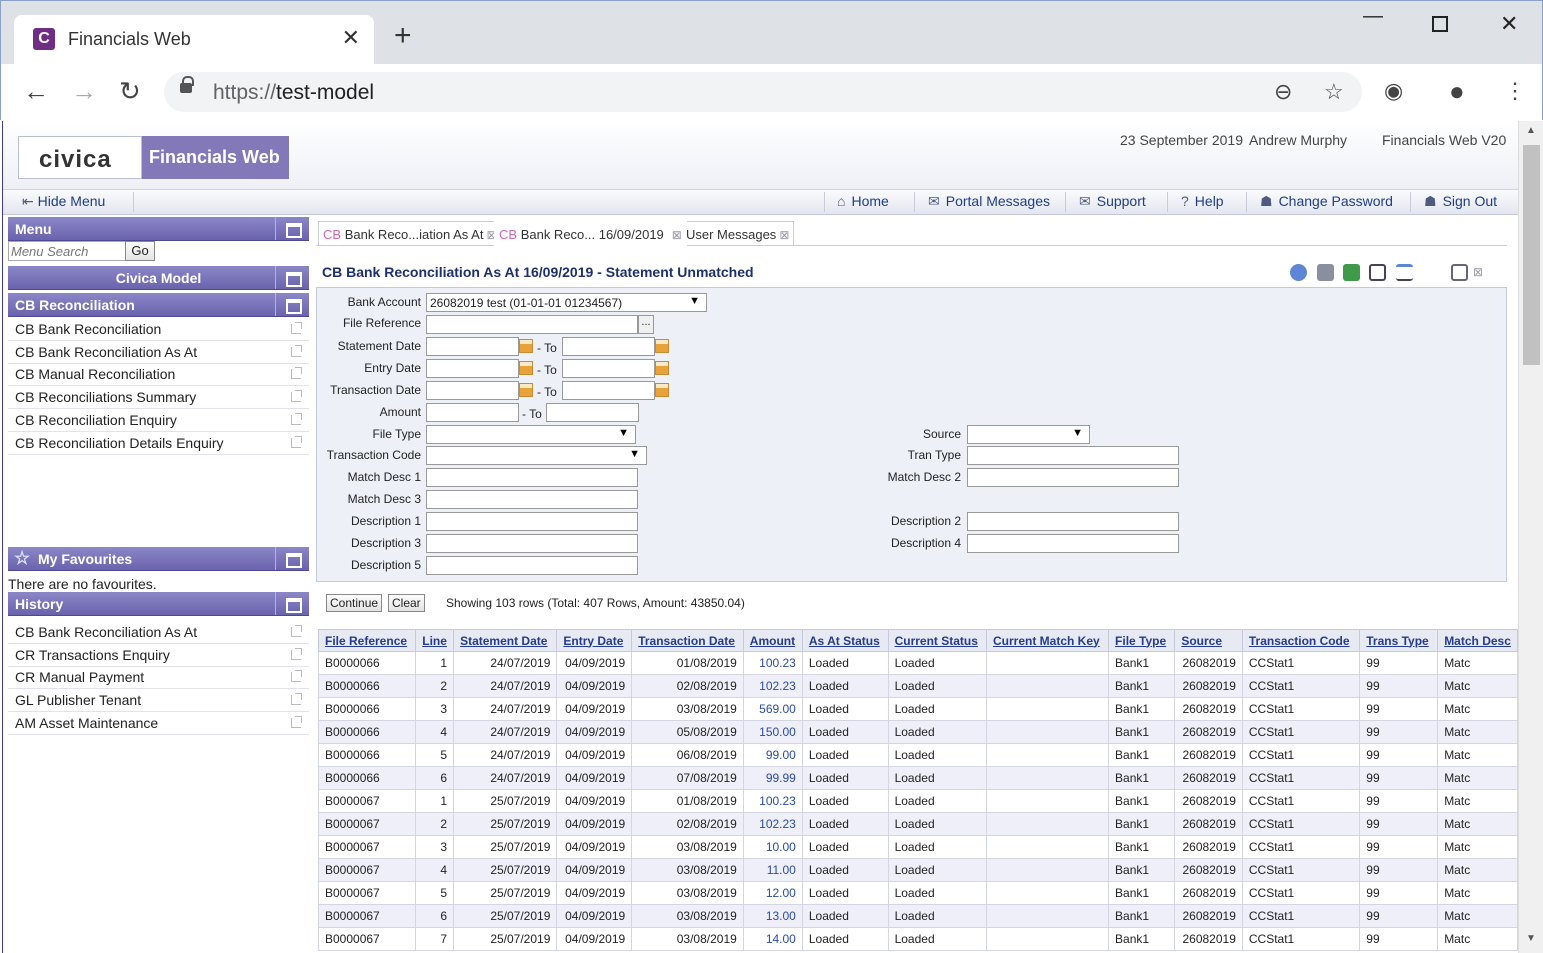 The height and width of the screenshot is (953, 1543). Describe the element at coordinates (608, 390) in the screenshot. I see `transaction-date-to-input` at that location.